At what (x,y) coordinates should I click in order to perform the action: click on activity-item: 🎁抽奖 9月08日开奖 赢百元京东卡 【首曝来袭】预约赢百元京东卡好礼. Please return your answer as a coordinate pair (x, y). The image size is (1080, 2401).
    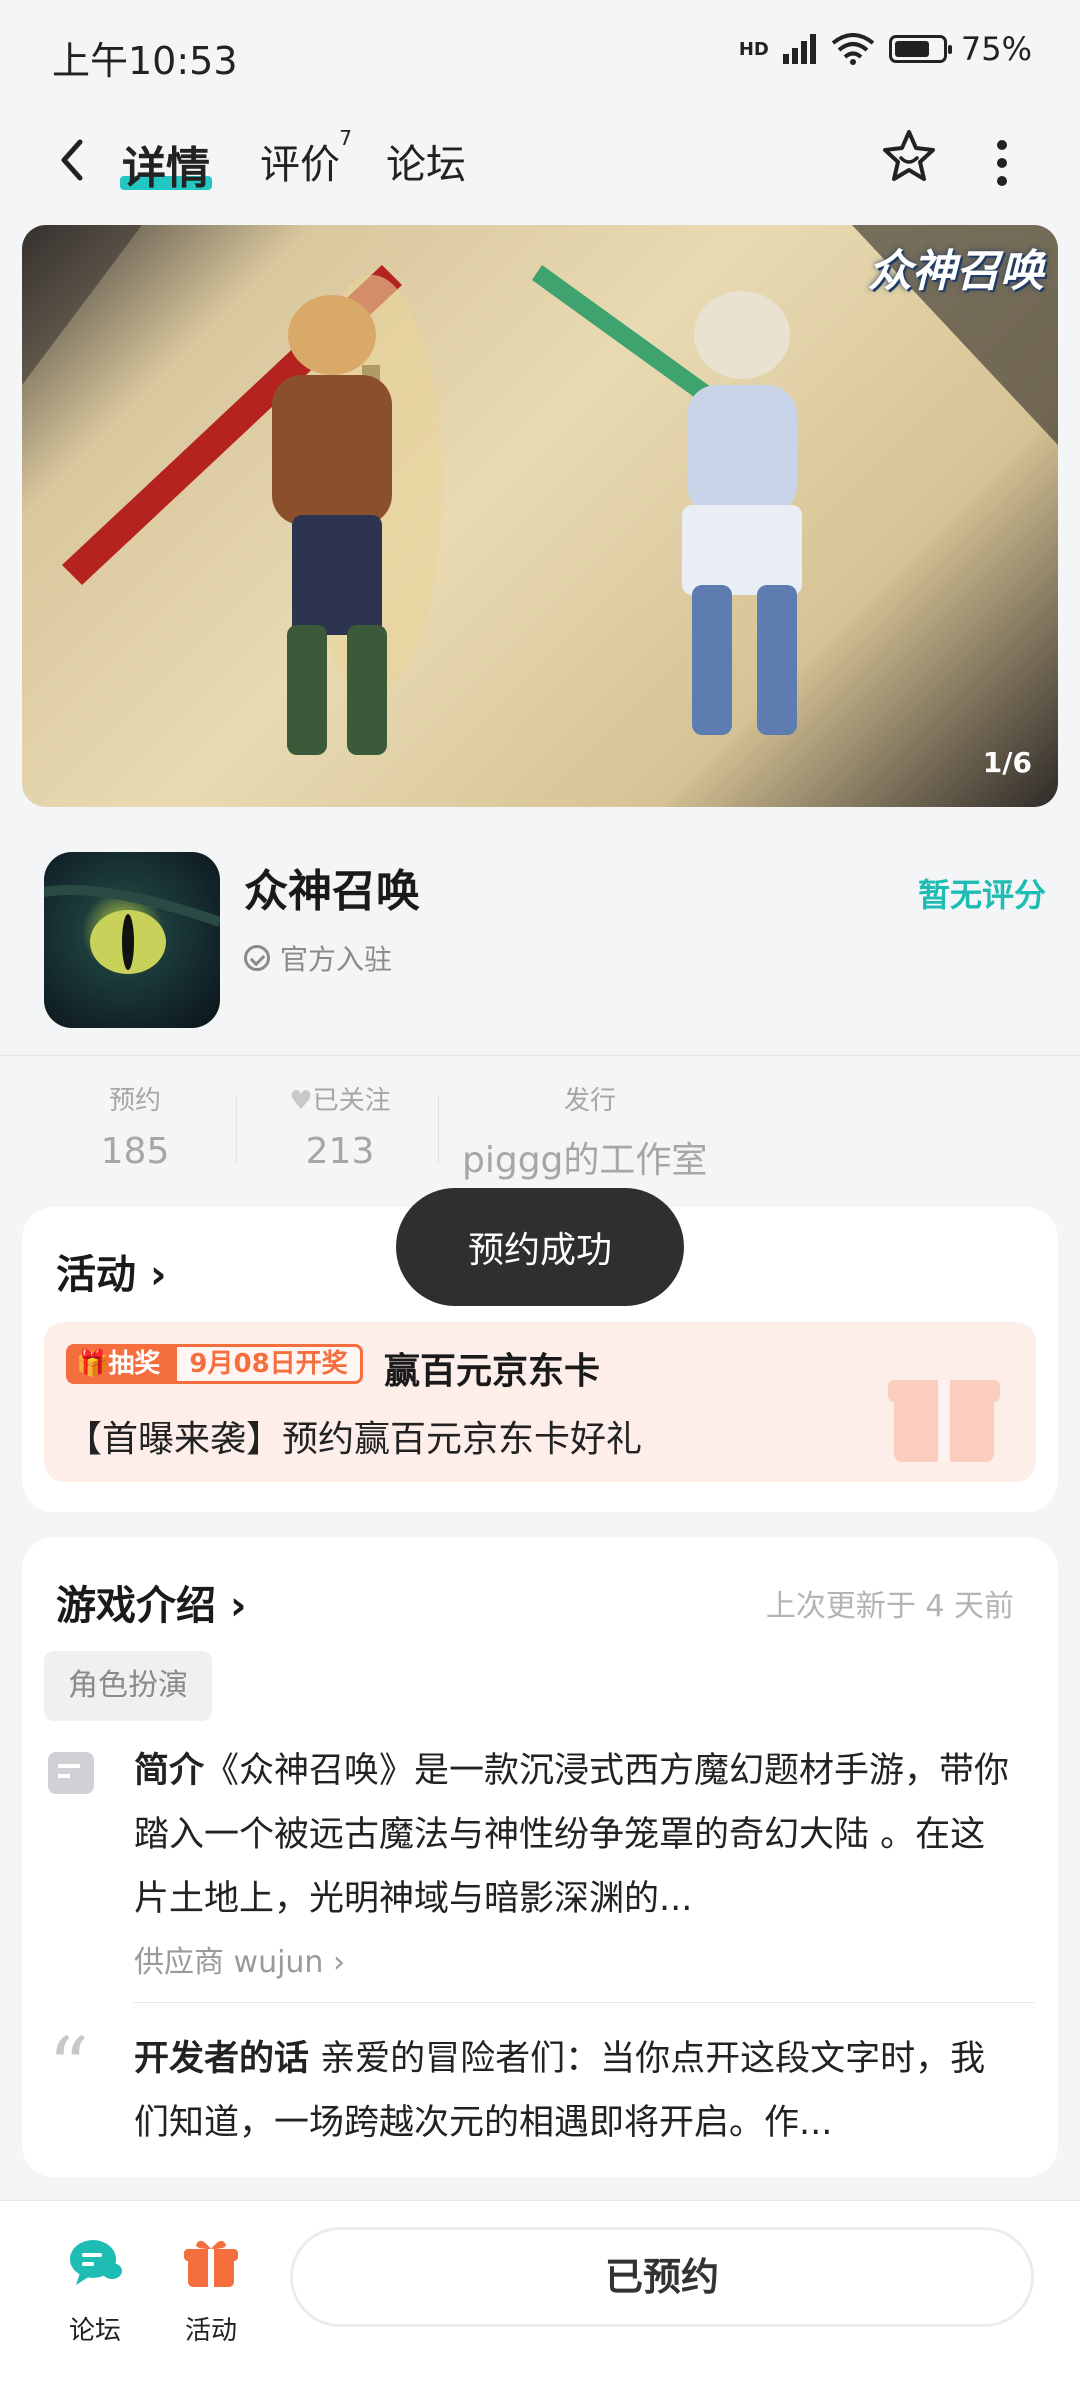
    Looking at the image, I should click on (540, 1402).